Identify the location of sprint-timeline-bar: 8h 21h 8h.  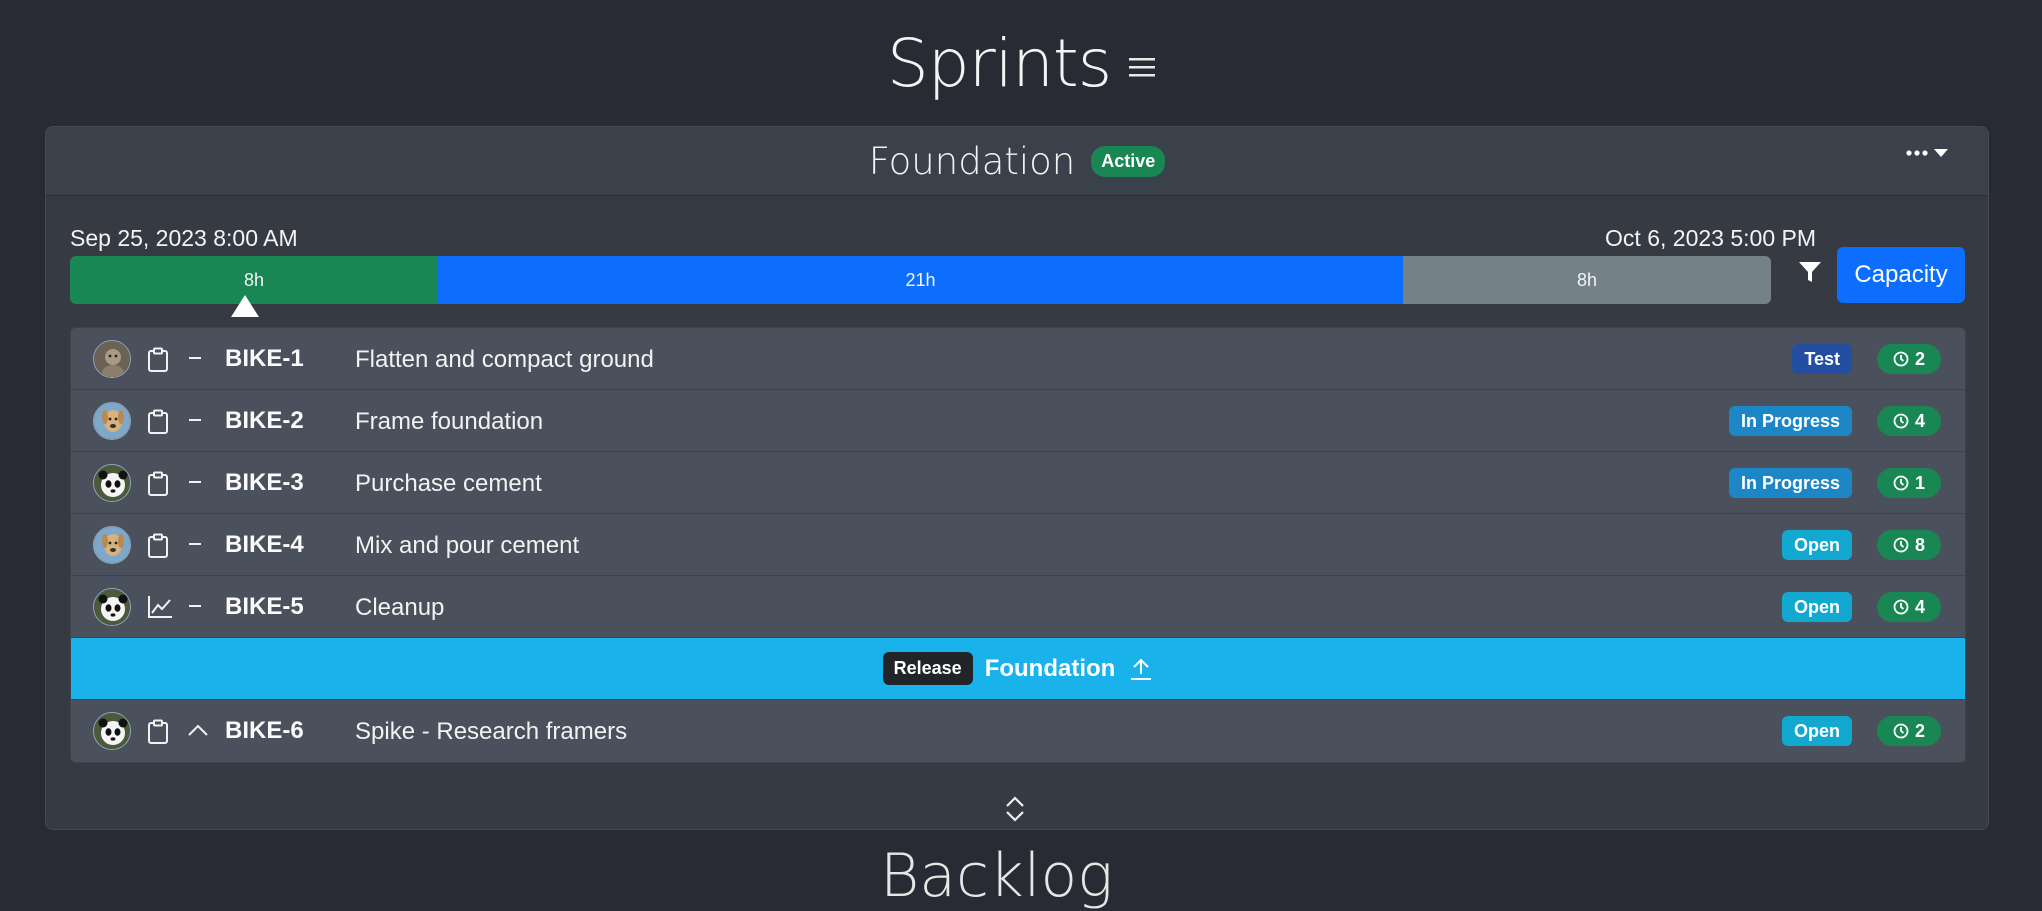
(920, 280).